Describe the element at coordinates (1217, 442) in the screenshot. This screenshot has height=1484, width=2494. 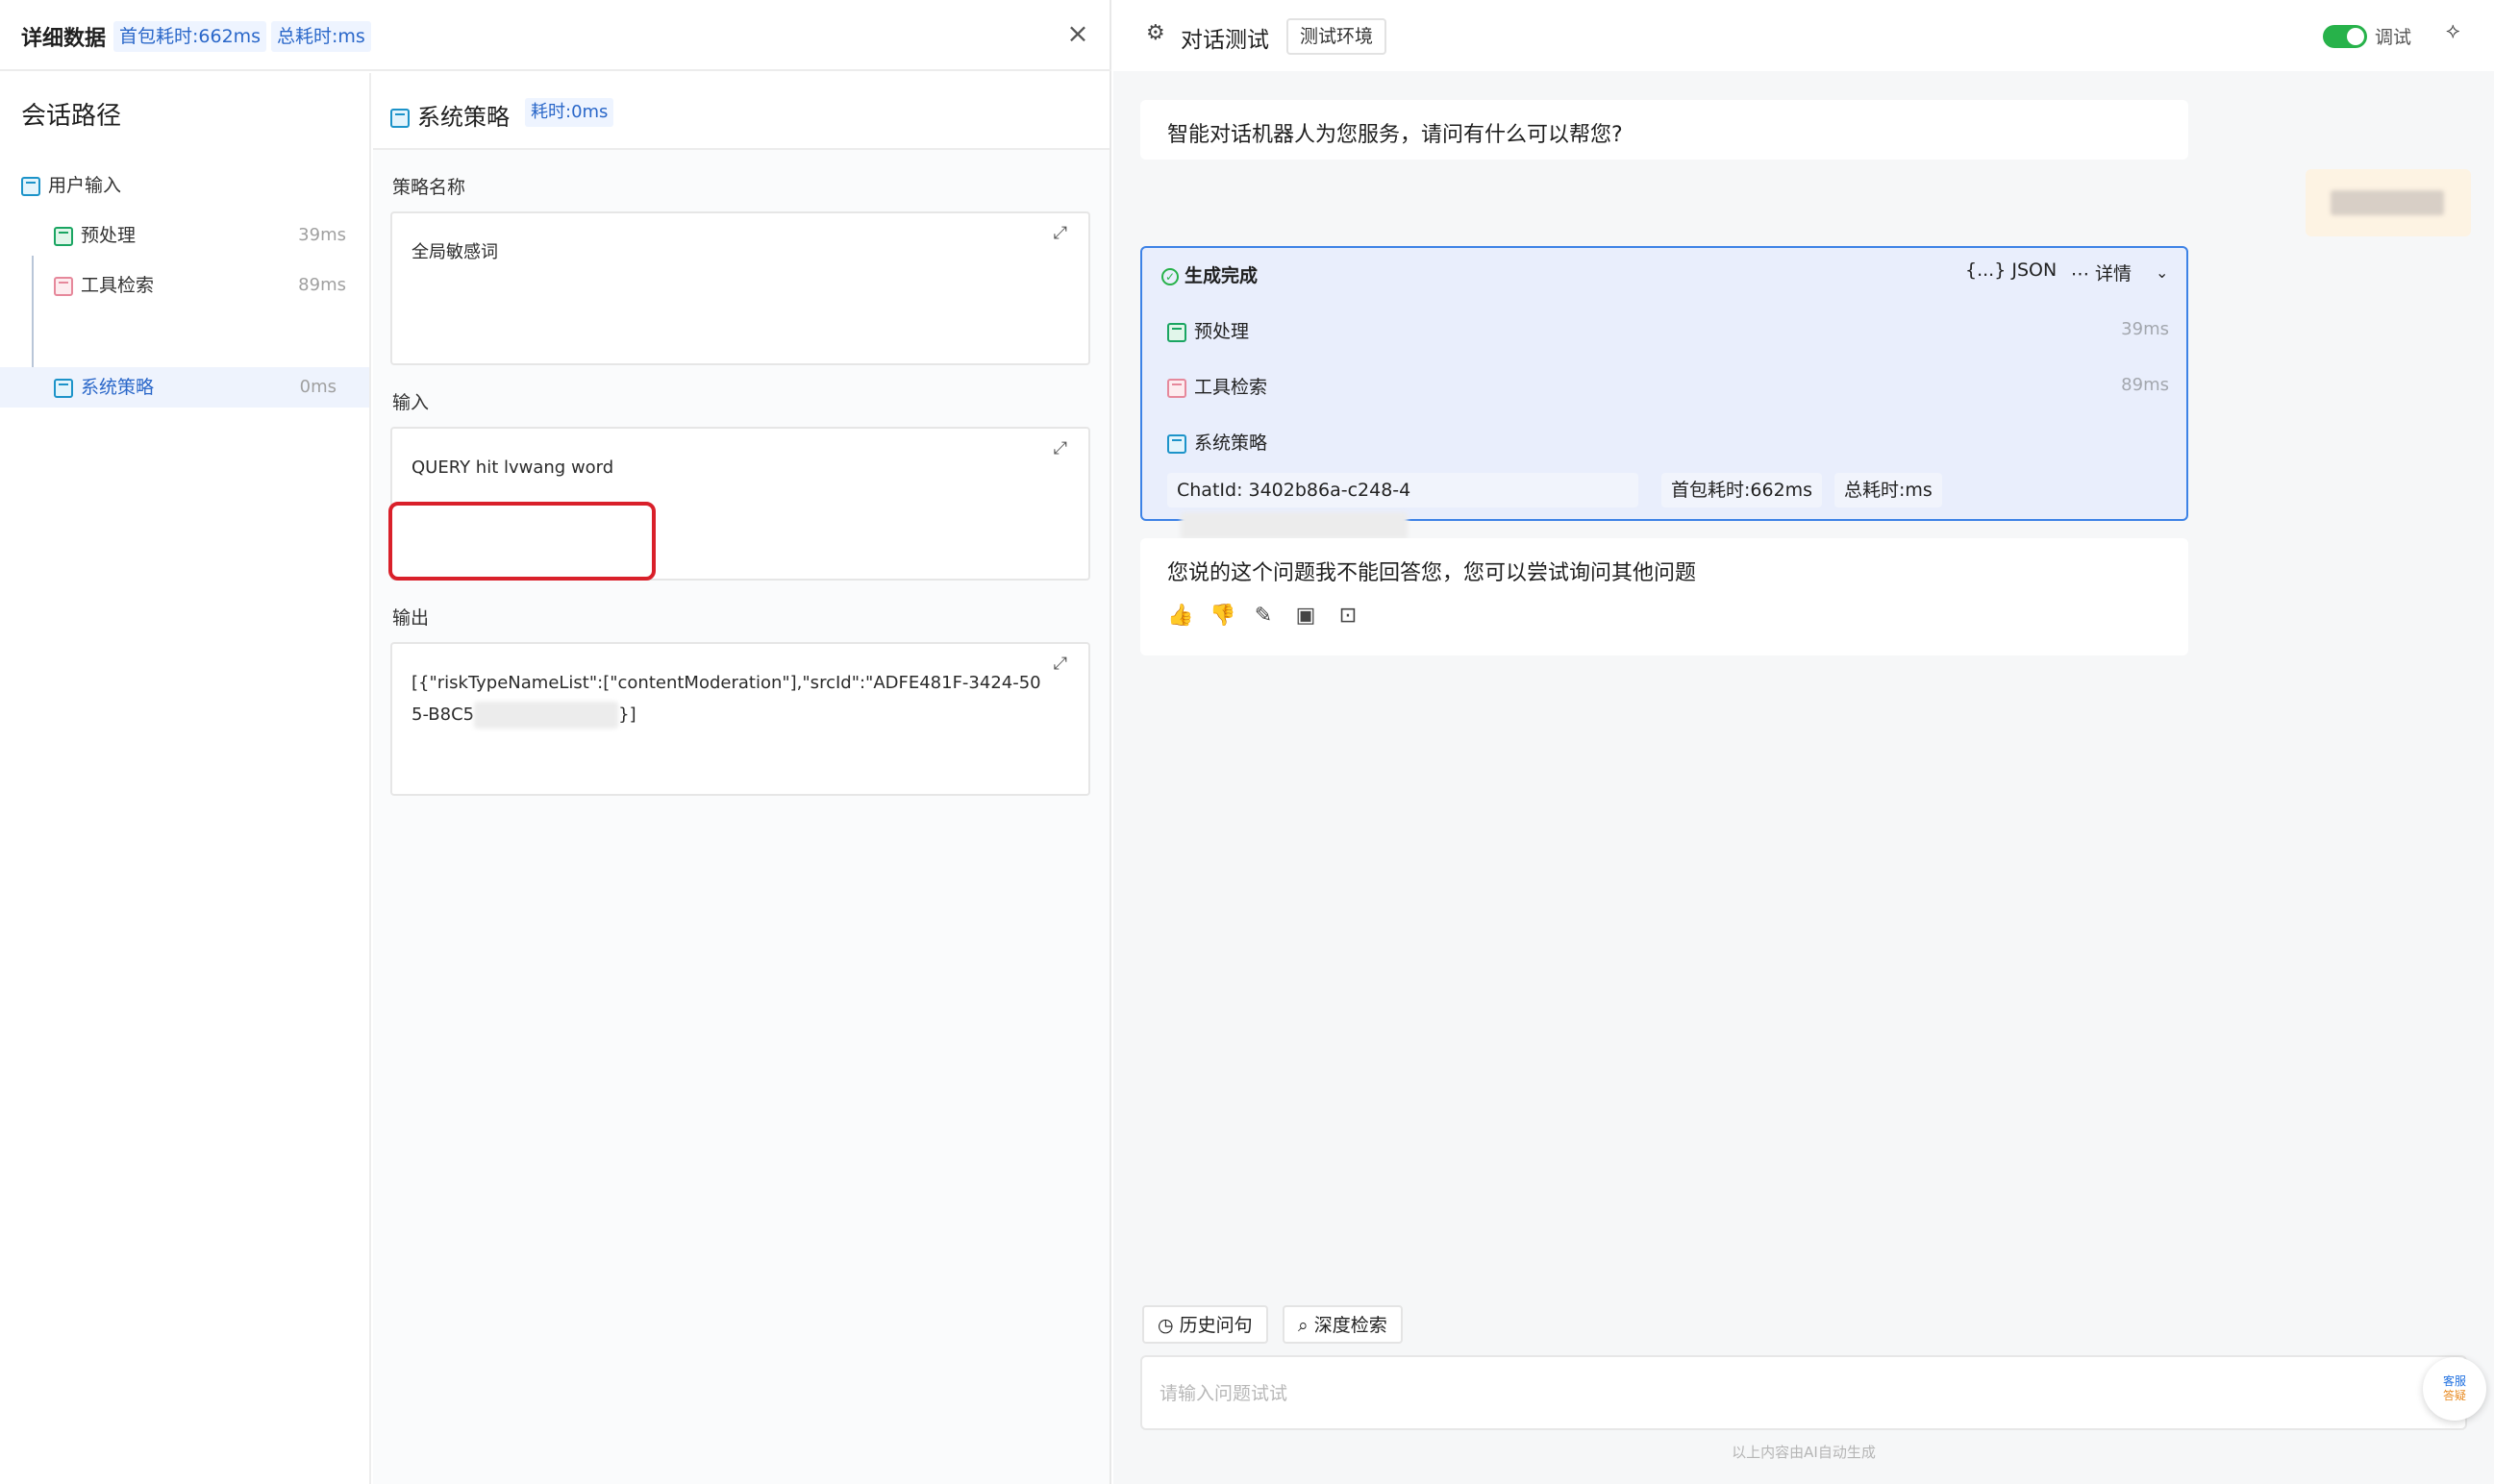
I see `trace-row-system-policy: 系统策略` at that location.